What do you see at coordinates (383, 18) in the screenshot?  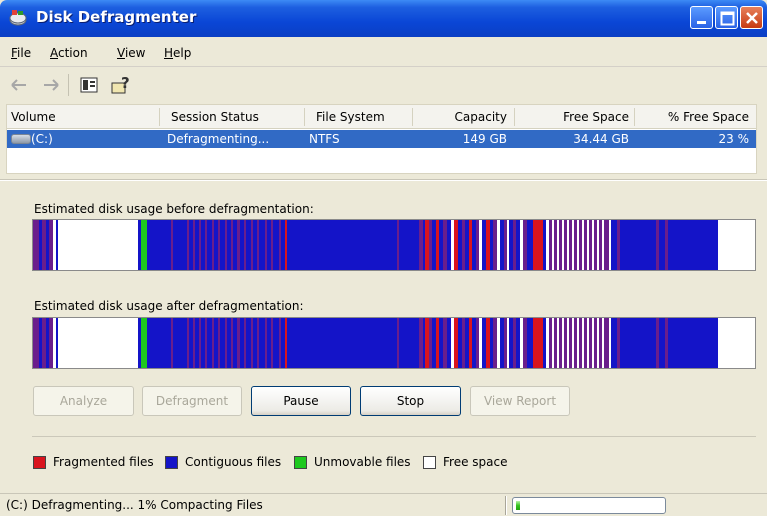 I see `title-bar: Disk Defragmenter` at bounding box center [383, 18].